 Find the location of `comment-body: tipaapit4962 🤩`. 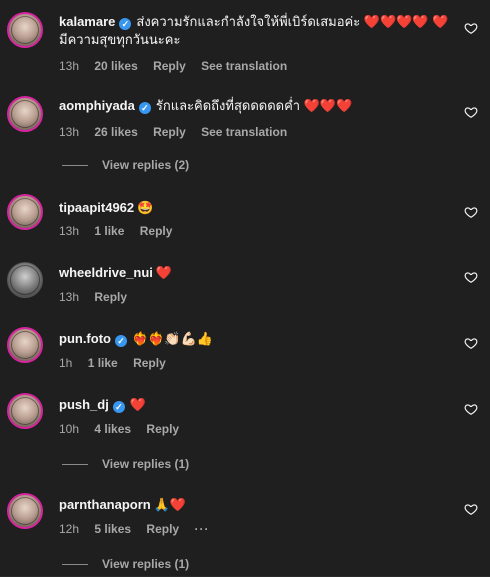

comment-body: tipaapit4962 🤩 is located at coordinates (254, 208).